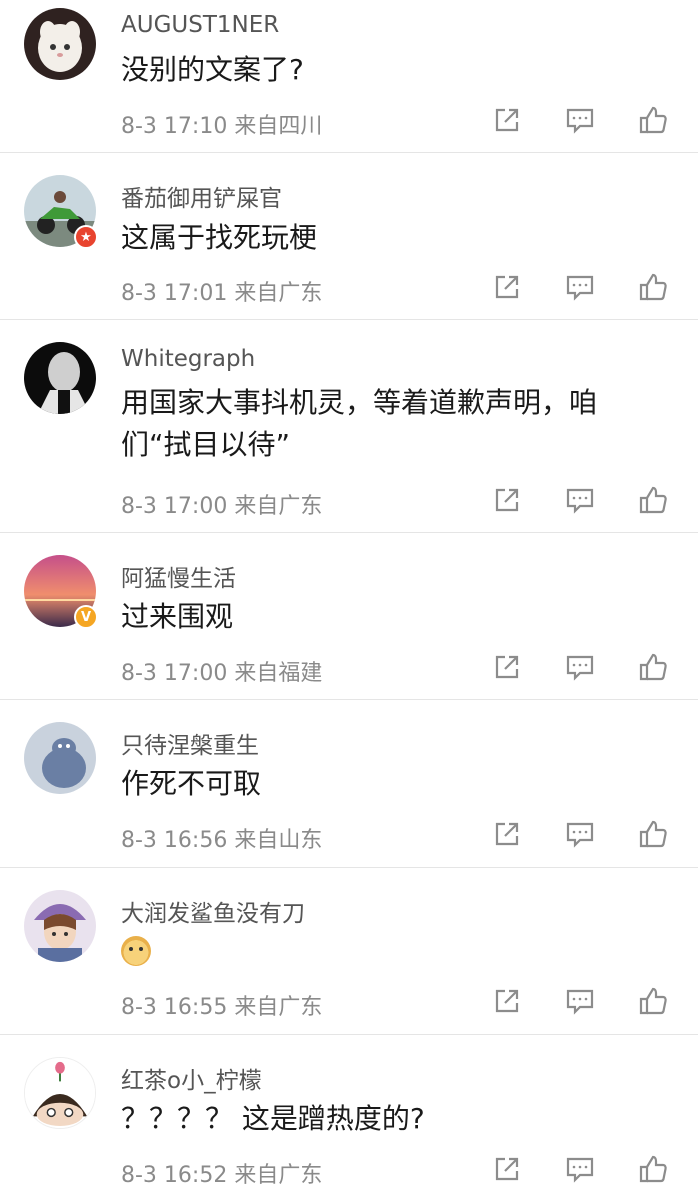  Describe the element at coordinates (61, 212) in the screenshot. I see `avatar: ★` at that location.